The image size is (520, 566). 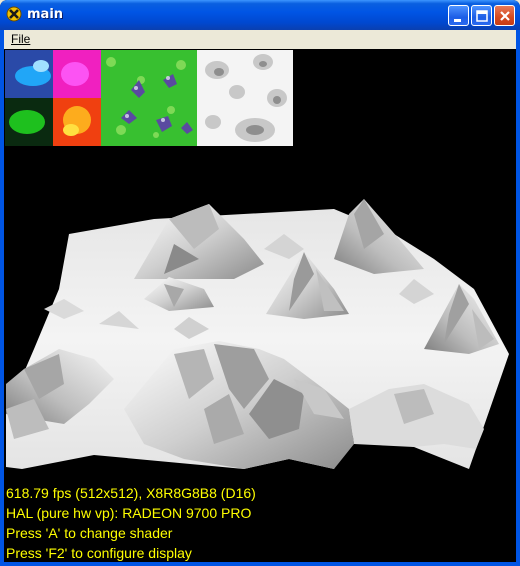 I want to click on close-button, so click(x=504, y=15).